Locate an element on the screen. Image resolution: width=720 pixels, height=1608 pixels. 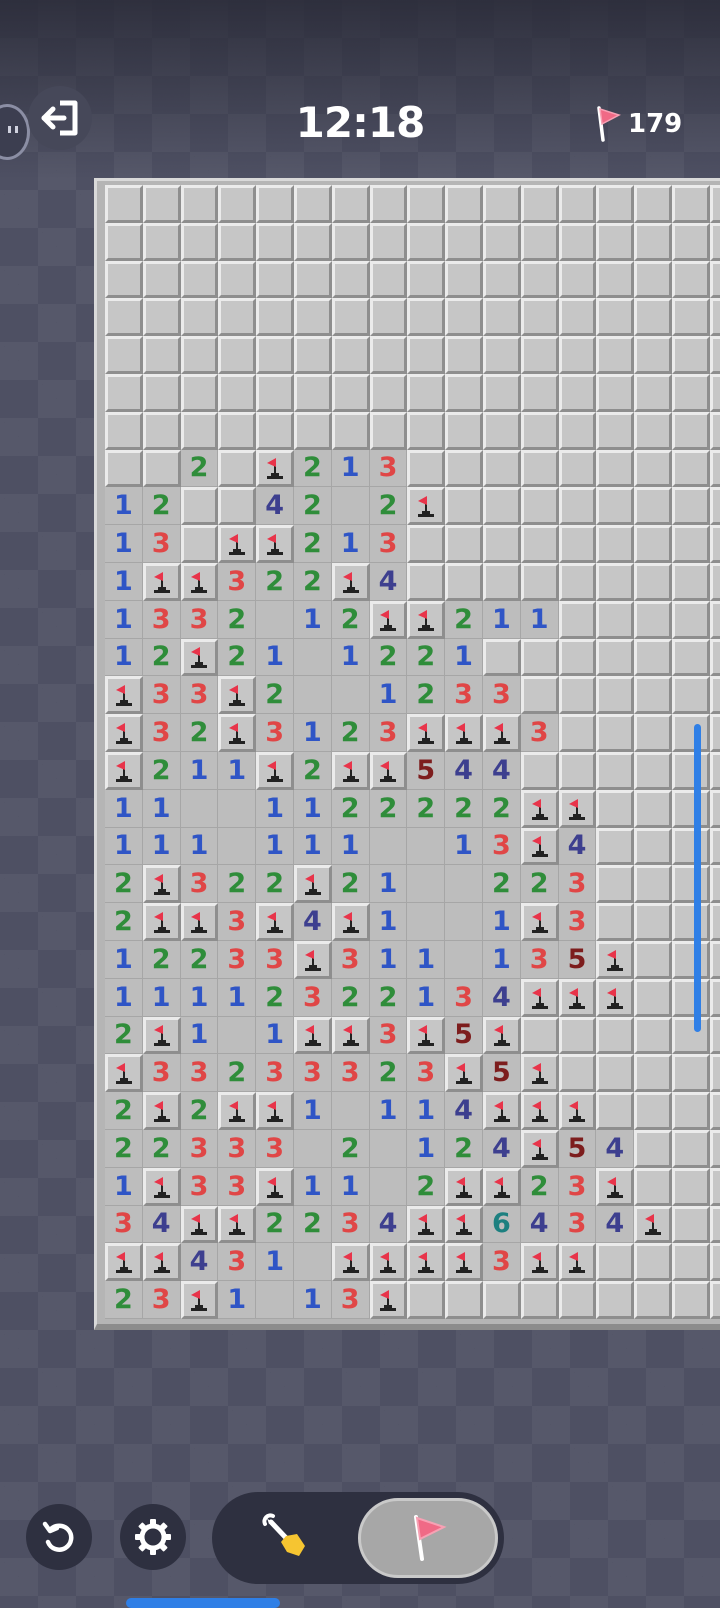
settings-button is located at coordinates (153, 1537).